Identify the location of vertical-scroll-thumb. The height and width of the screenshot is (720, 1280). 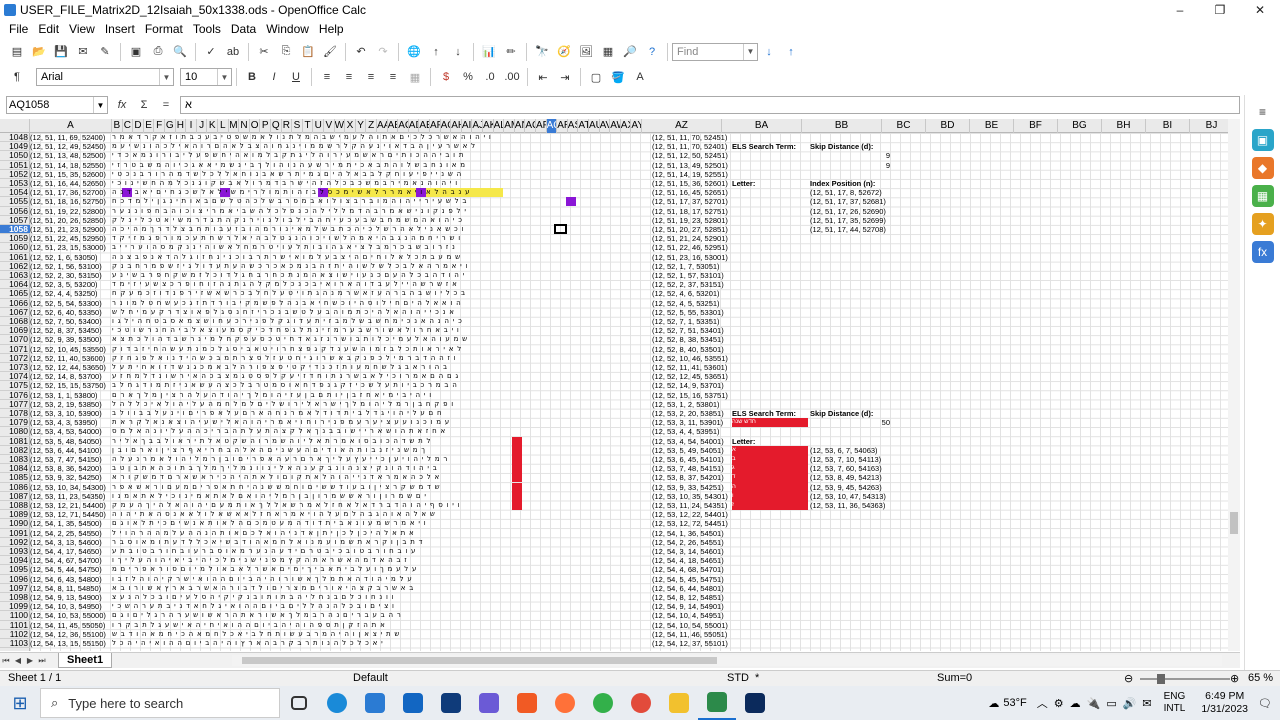
(1234, 523).